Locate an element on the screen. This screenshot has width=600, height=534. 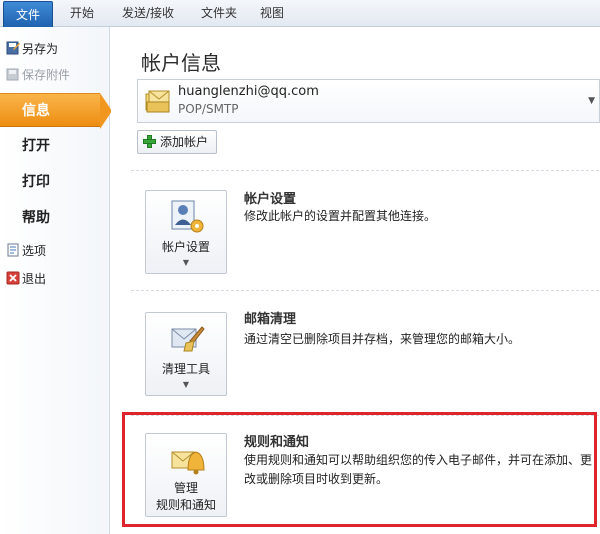
account-email: huanglenzhi@qq.com is located at coordinates (248, 91).